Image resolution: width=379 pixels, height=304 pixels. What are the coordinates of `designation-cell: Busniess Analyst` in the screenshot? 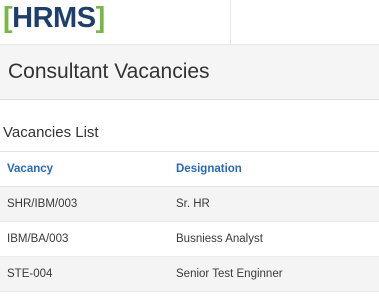 It's located at (277, 239).